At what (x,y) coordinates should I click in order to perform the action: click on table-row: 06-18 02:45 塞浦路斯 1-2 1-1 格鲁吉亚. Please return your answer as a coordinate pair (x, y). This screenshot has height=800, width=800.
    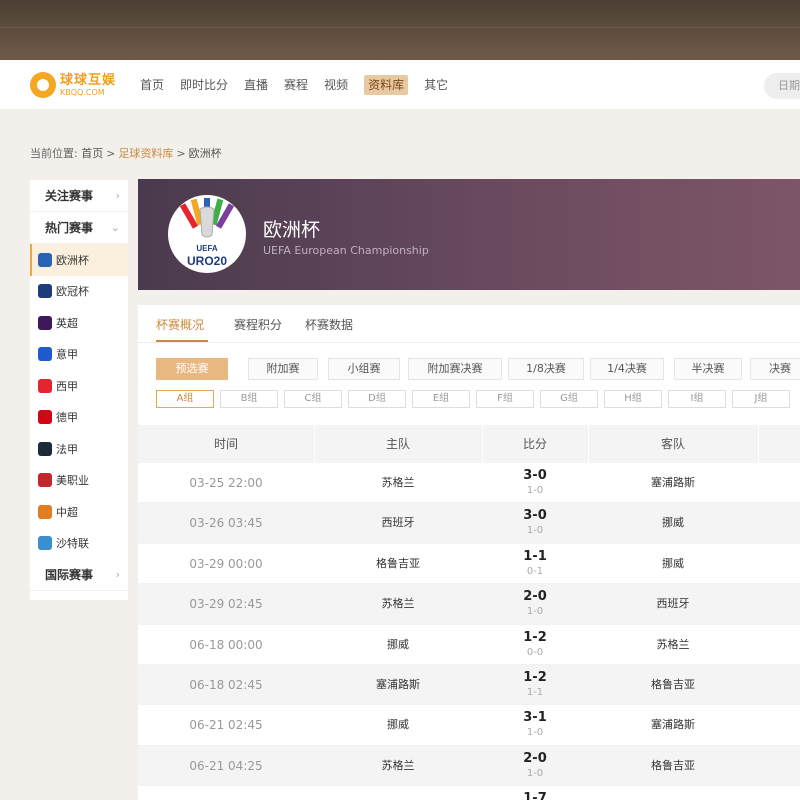
    Looking at the image, I should click on (469, 685).